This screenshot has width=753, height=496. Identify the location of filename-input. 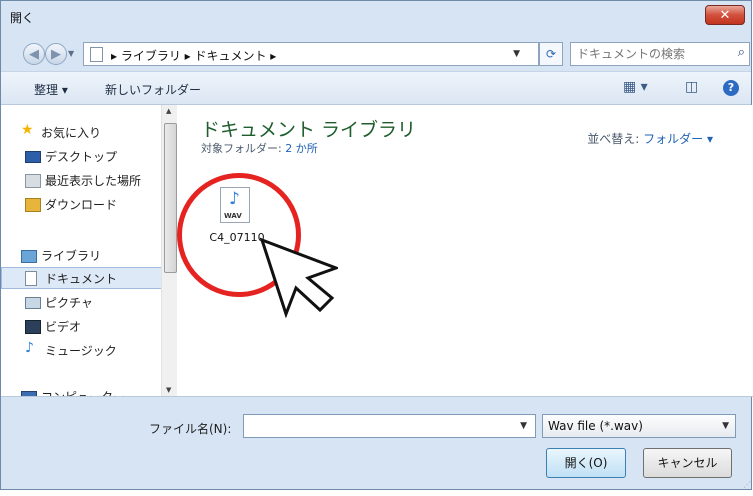
(377, 426).